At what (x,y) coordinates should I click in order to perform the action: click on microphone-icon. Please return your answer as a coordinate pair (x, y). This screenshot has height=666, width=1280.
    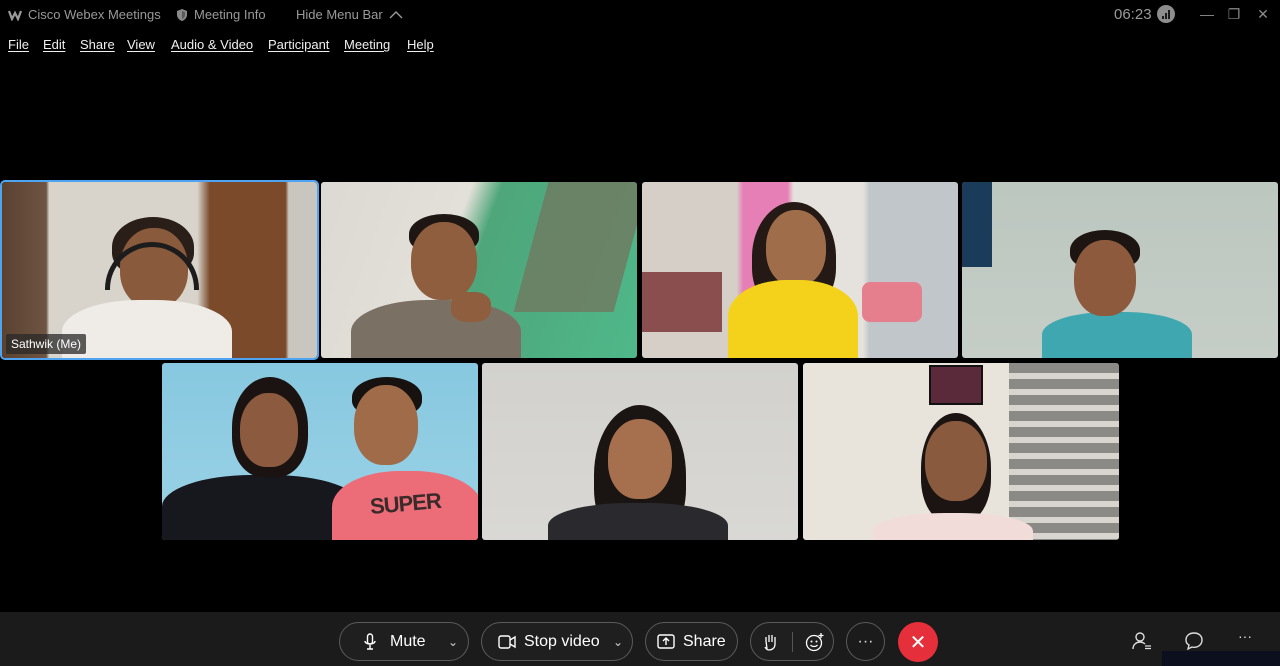
    Looking at the image, I should click on (370, 641).